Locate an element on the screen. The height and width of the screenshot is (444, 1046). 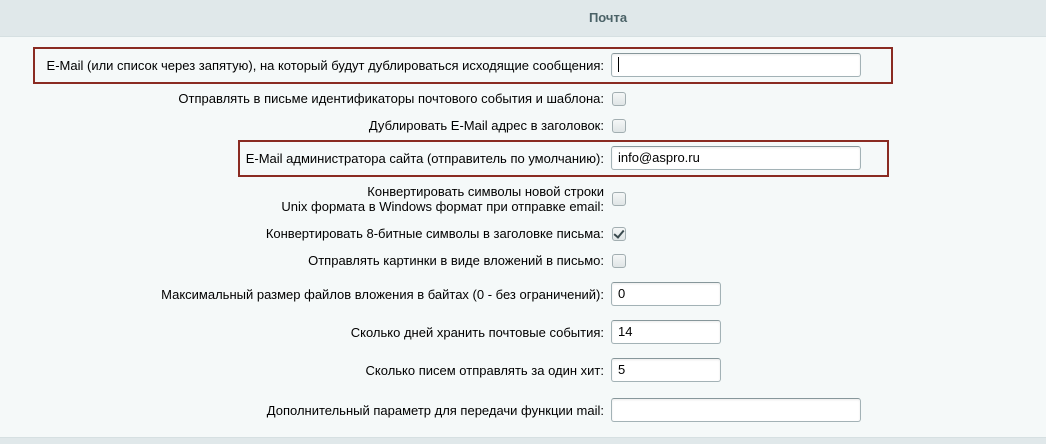
emails-per-hit-label: Сколько писем отправлять за один хит: is located at coordinates (484, 370).